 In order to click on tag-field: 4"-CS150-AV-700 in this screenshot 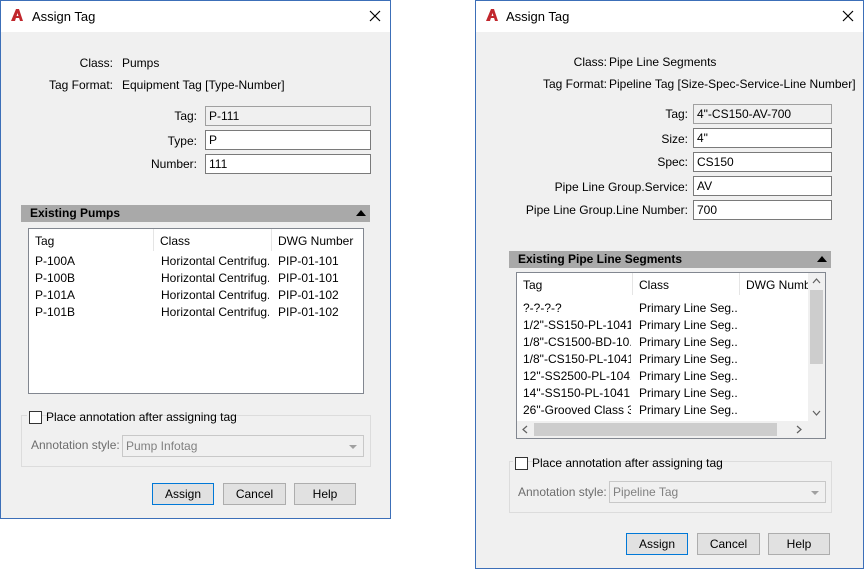, I will do `click(762, 114)`.